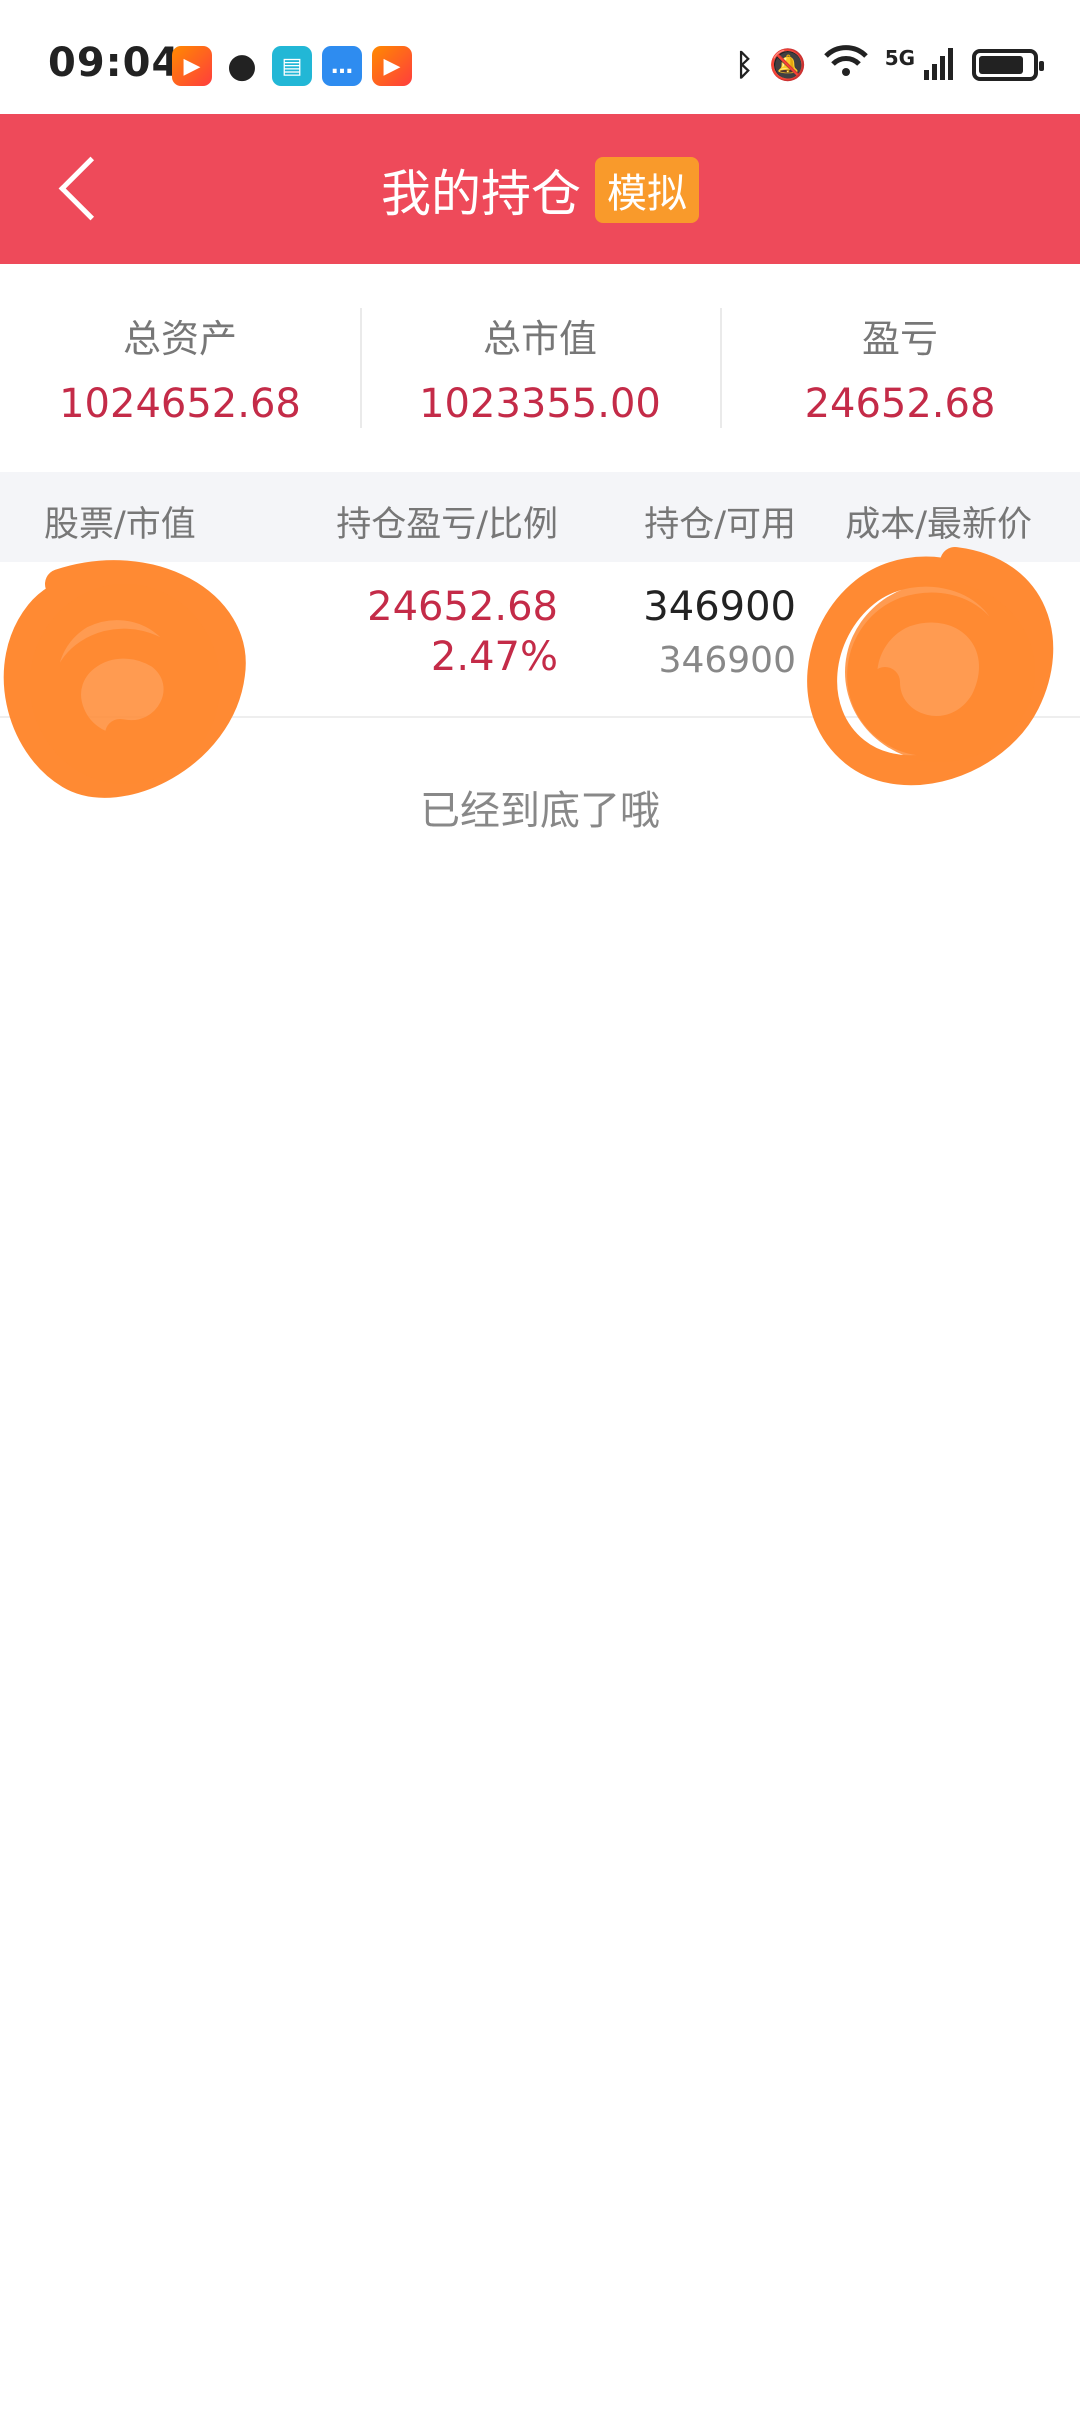 The image size is (1080, 2412). Describe the element at coordinates (540, 404) in the screenshot. I see `summary-value: 1023355.00` at that location.